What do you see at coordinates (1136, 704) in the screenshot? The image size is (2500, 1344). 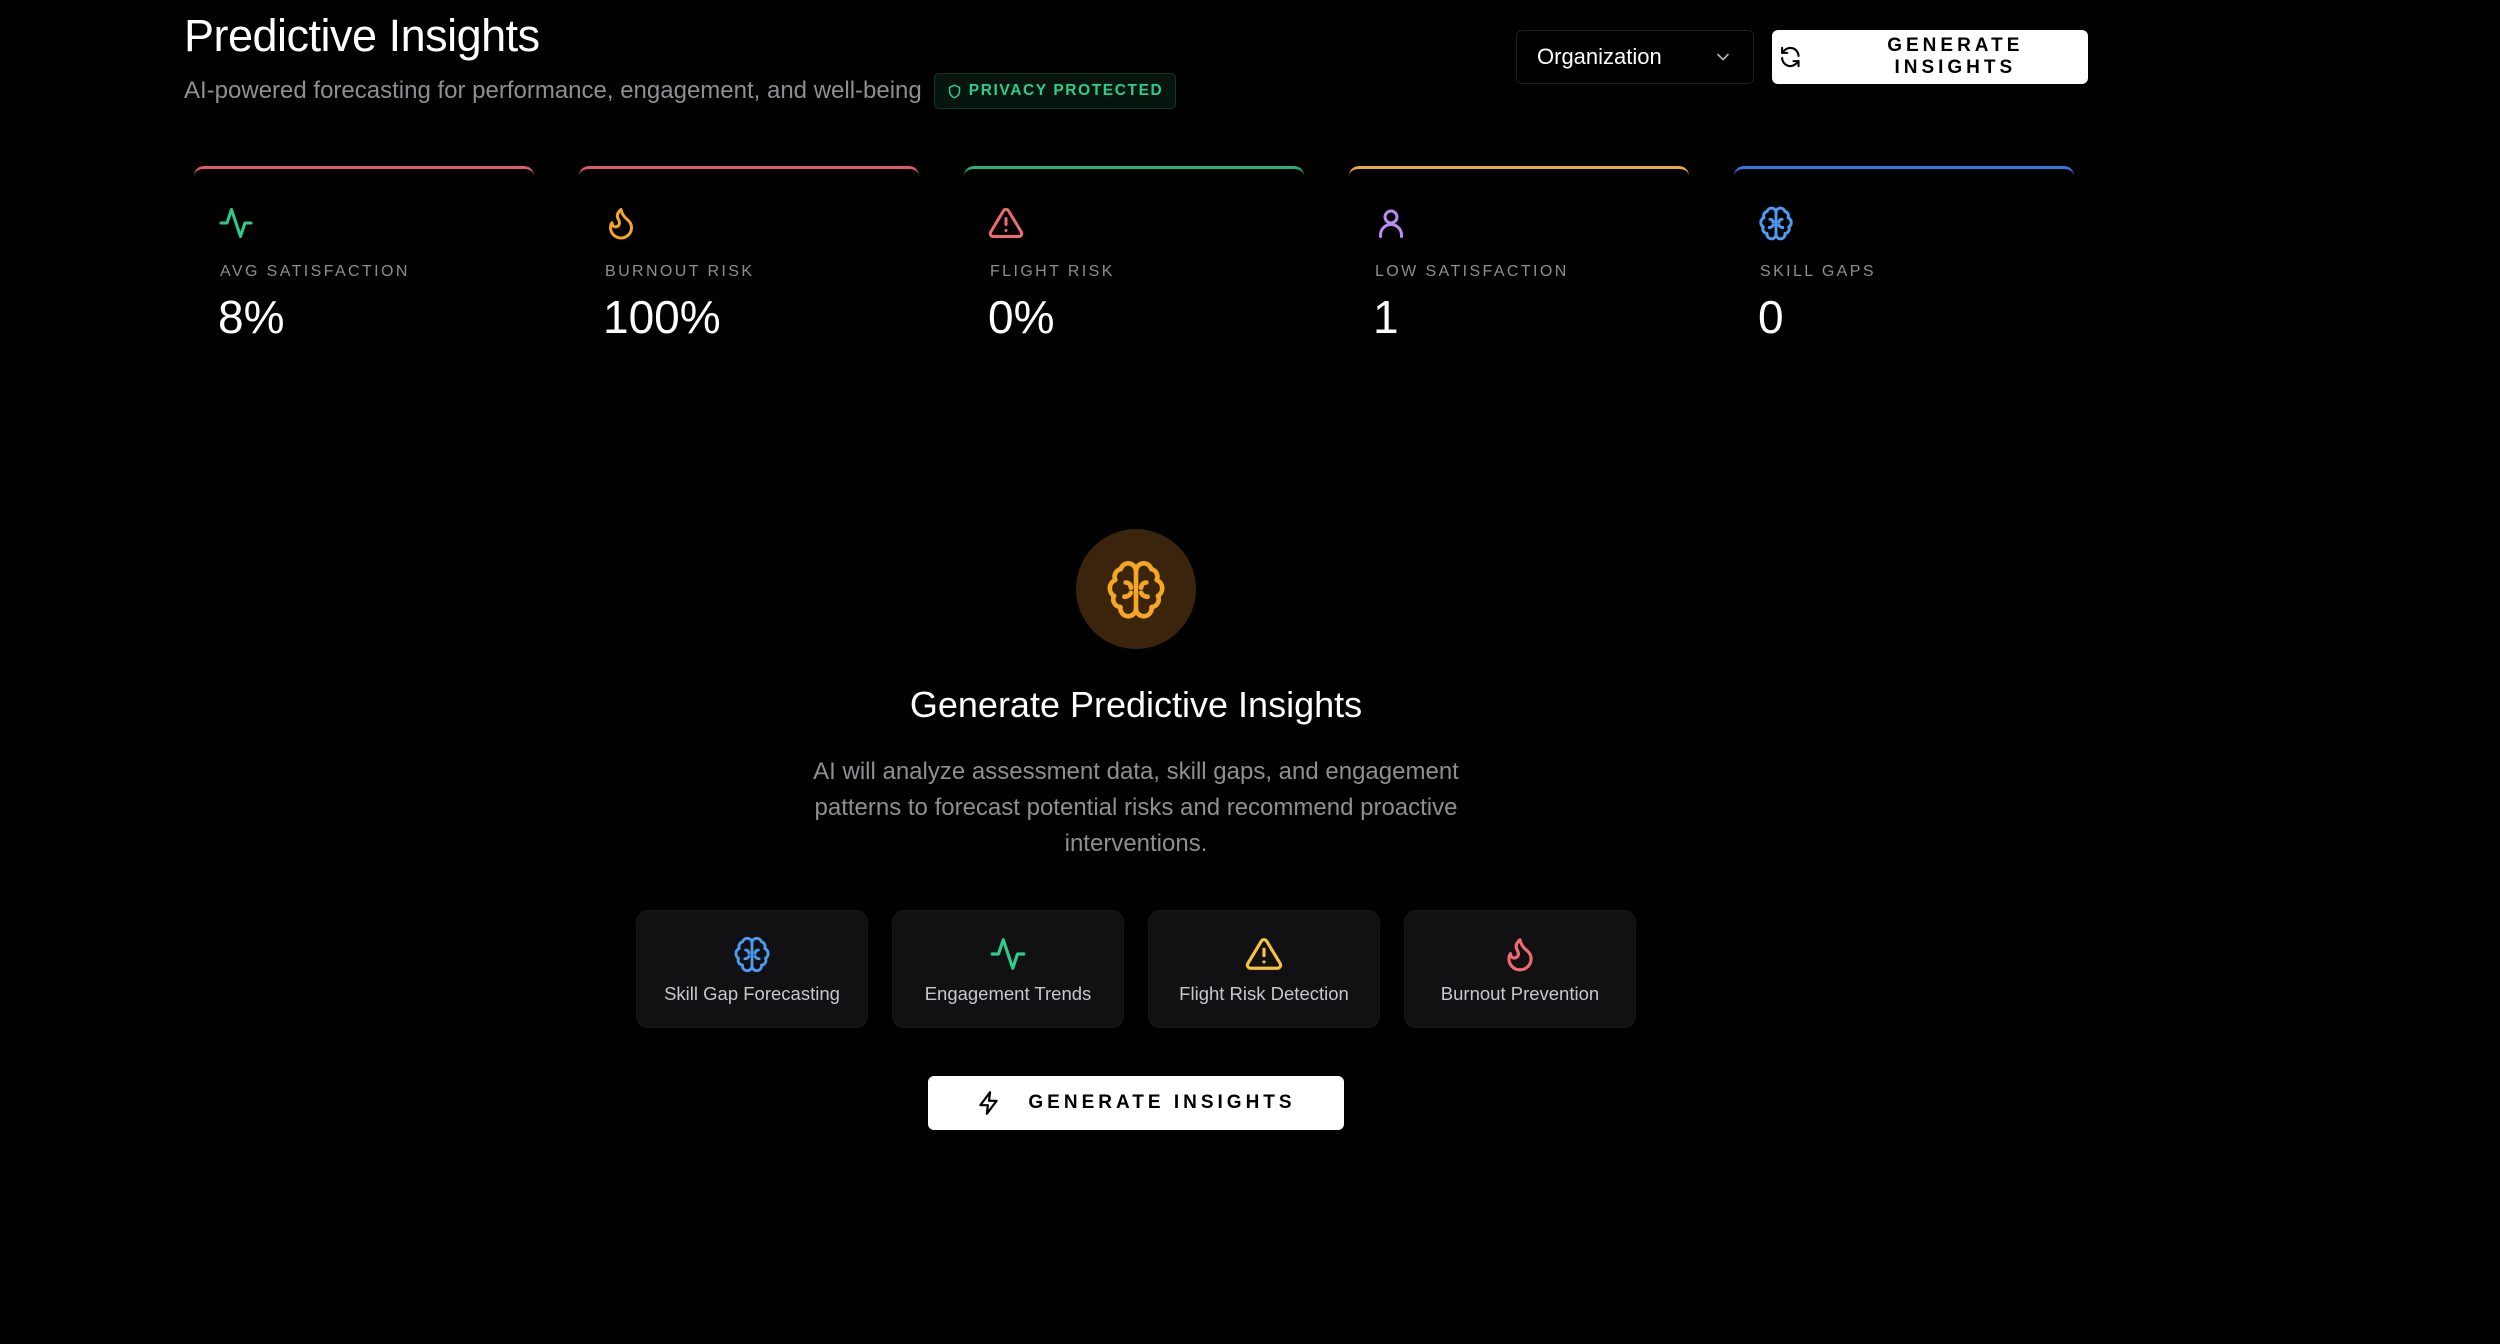 I see `empty-state-title: Generate Predictive Insights` at bounding box center [1136, 704].